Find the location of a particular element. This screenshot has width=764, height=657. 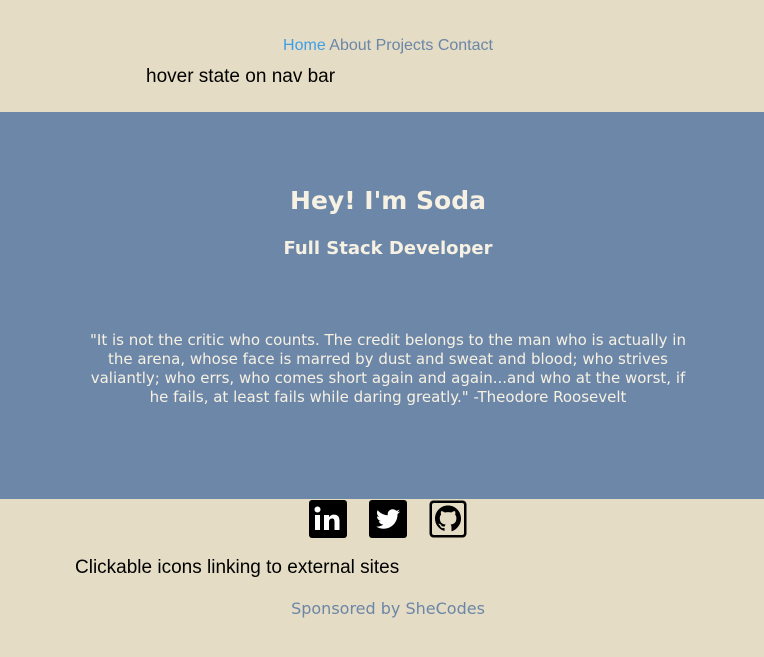

hero-title: Hey! I'm Soda is located at coordinates (388, 200).